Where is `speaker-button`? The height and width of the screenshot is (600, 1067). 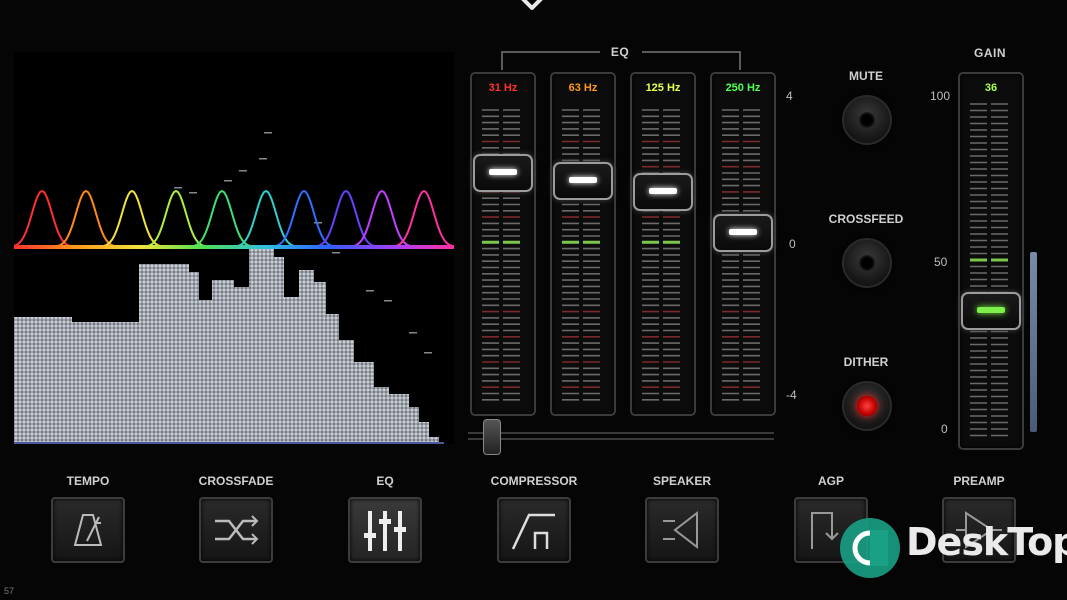
speaker-button is located at coordinates (682, 530).